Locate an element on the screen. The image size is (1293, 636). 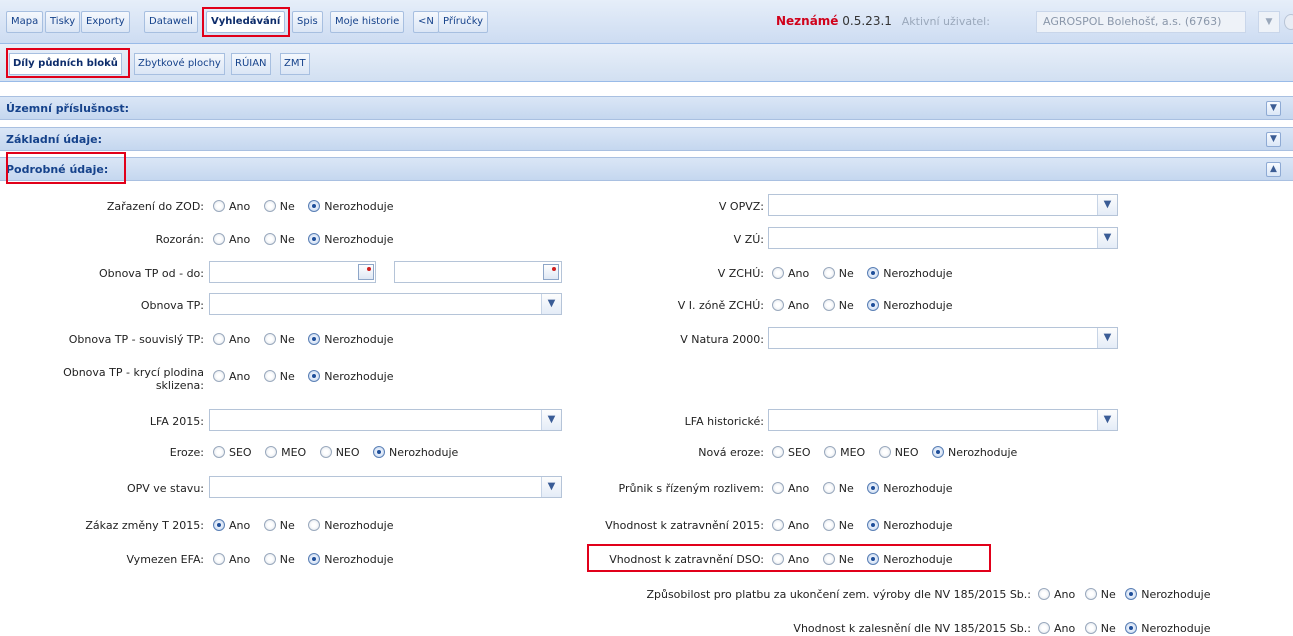
tab-mapa: Mapa is located at coordinates (25, 22).